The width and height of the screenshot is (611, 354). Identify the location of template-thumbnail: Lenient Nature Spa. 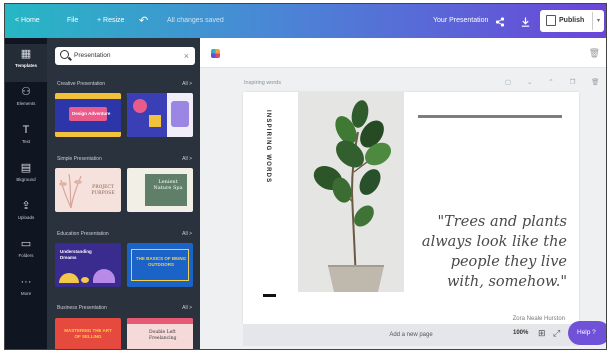
(160, 190).